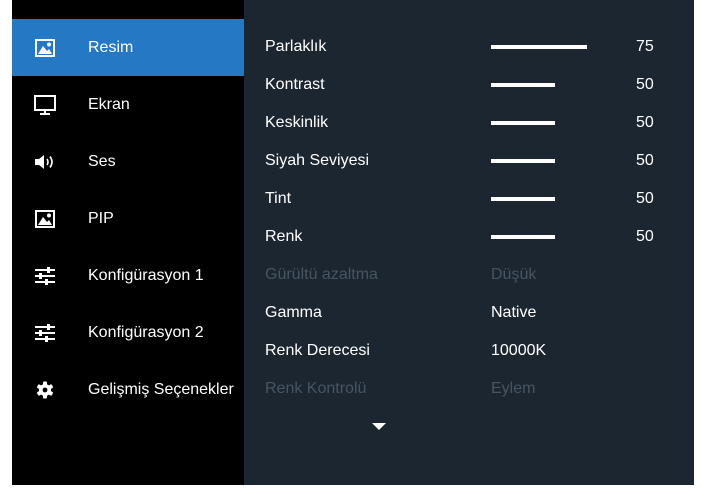  Describe the element at coordinates (45, 162) in the screenshot. I see `speaker-icon` at that location.